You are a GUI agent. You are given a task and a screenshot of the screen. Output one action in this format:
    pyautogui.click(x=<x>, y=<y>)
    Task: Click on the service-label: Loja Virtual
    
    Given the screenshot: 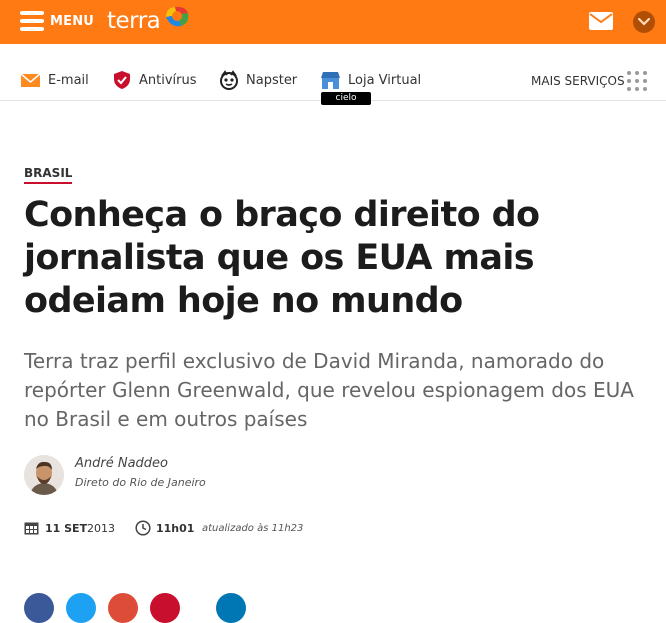 What is the action you would take?
    pyautogui.click(x=385, y=80)
    